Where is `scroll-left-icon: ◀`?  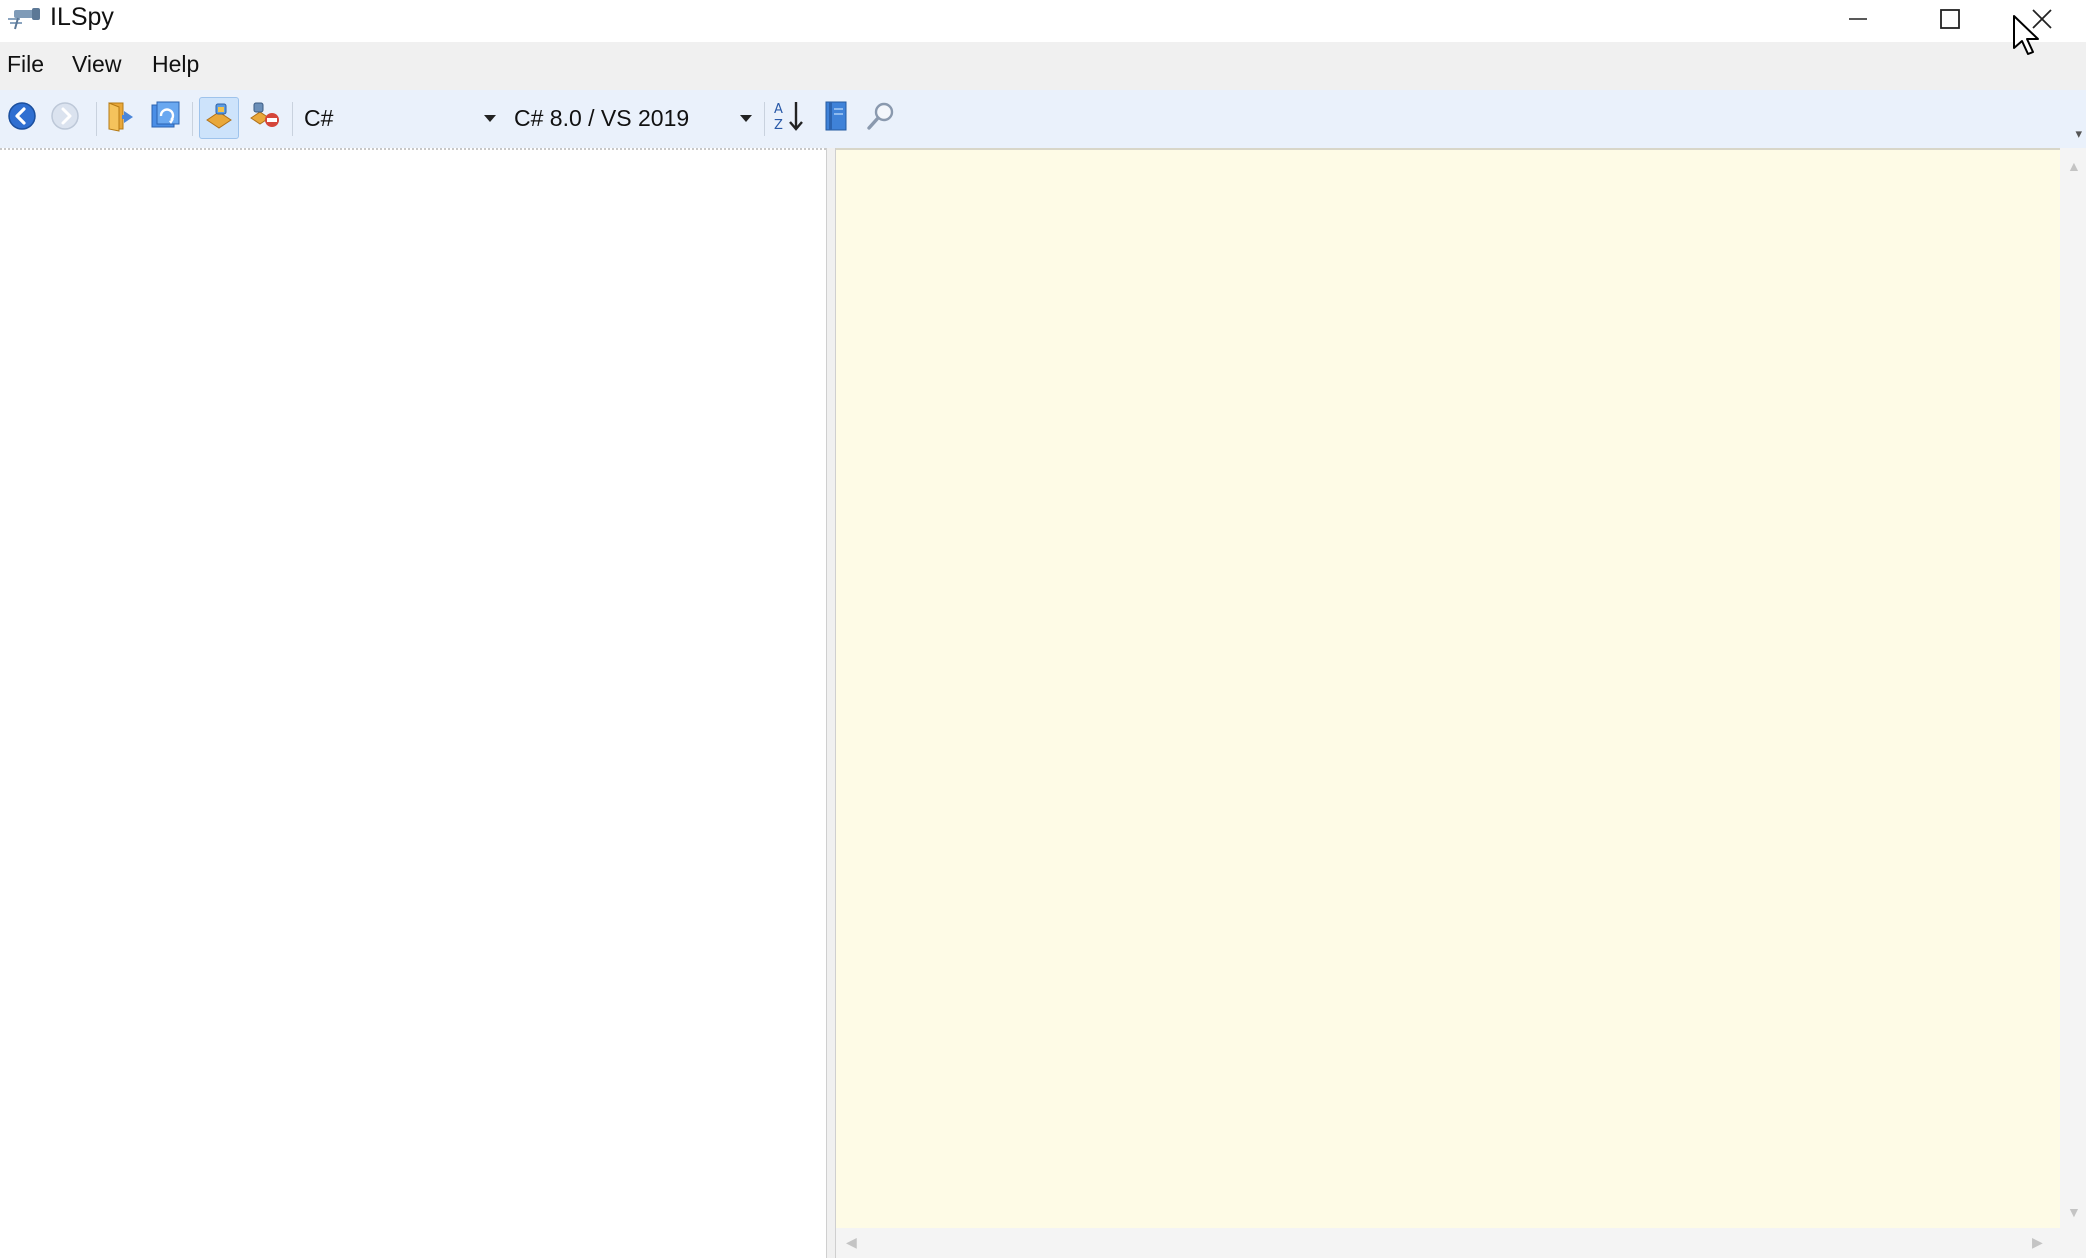
scroll-left-icon: ◀ is located at coordinates (851, 1242).